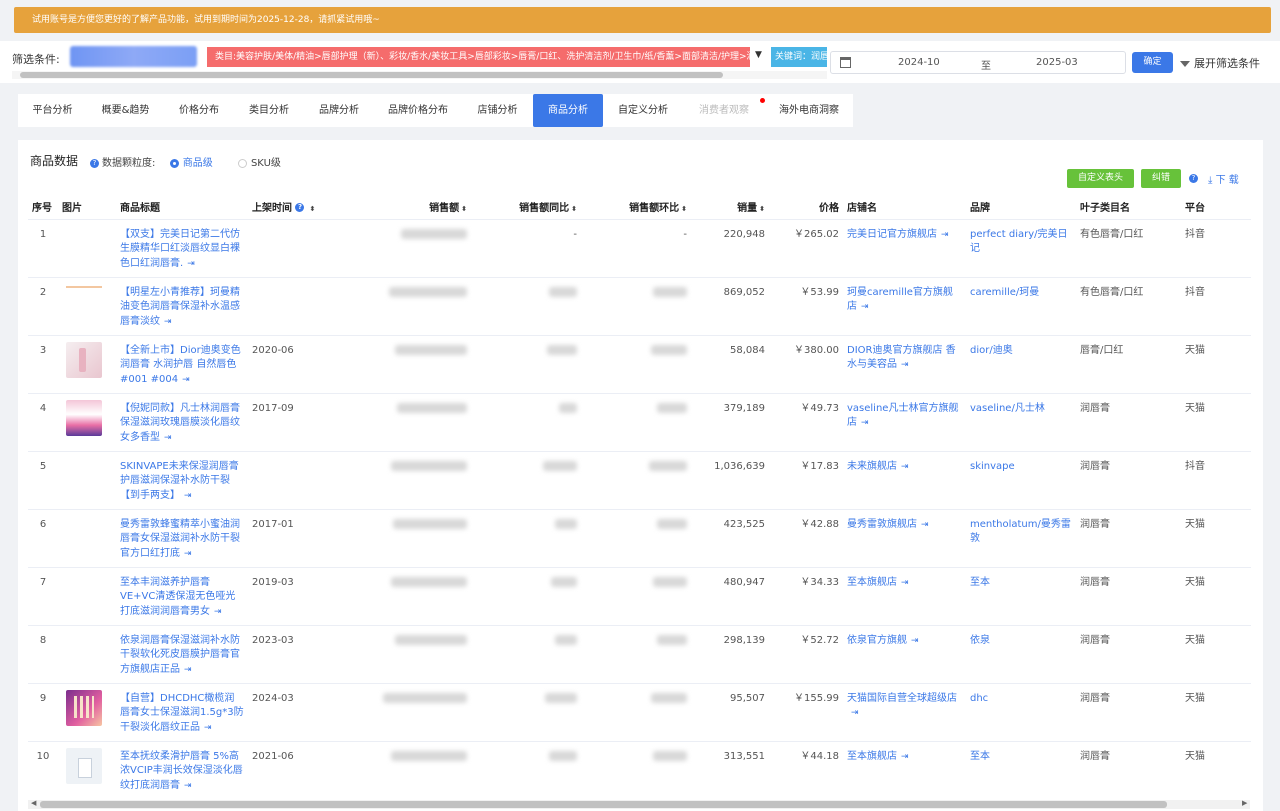 This screenshot has height=811, width=1280. What do you see at coordinates (758, 55) in the screenshot?
I see `filter-dropdown-icon: ▼` at bounding box center [758, 55].